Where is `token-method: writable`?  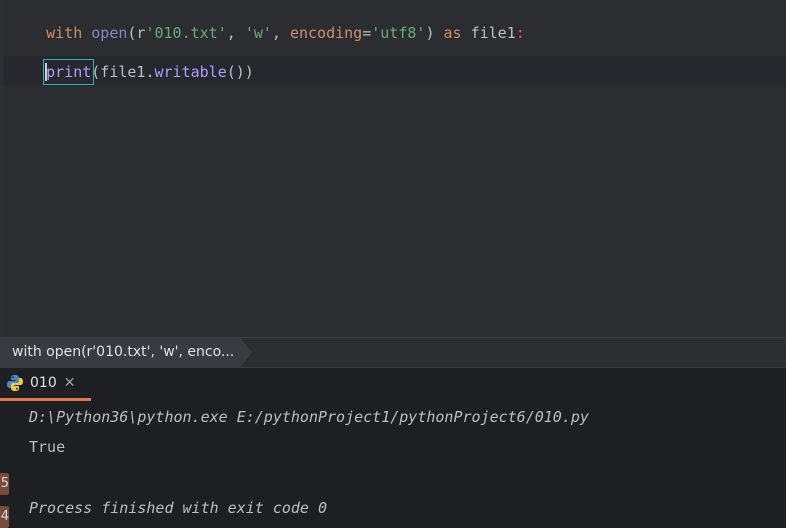 token-method: writable is located at coordinates (190, 72).